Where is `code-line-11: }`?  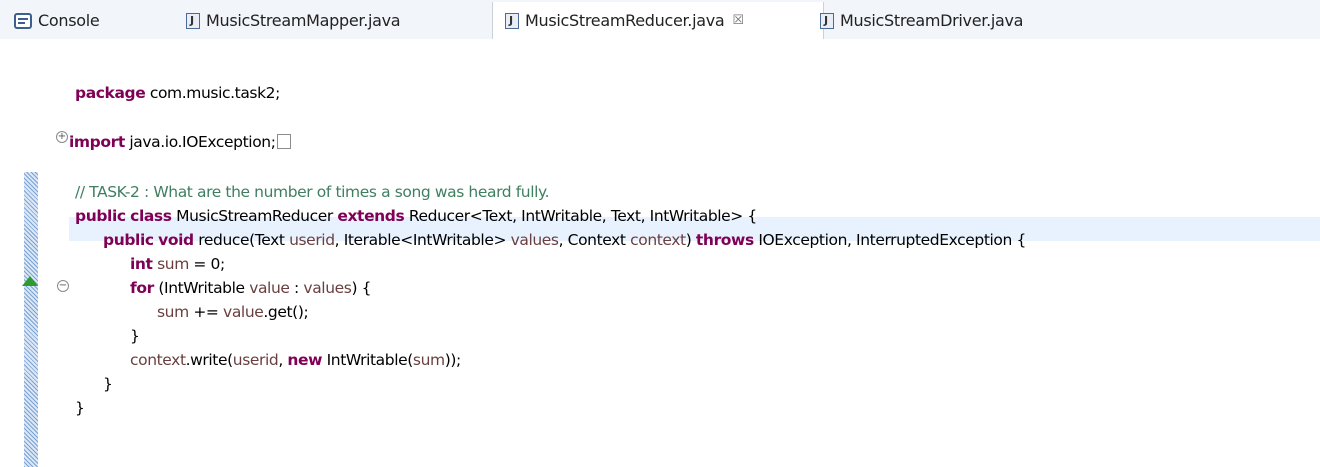
code-line-11: } is located at coordinates (135, 336).